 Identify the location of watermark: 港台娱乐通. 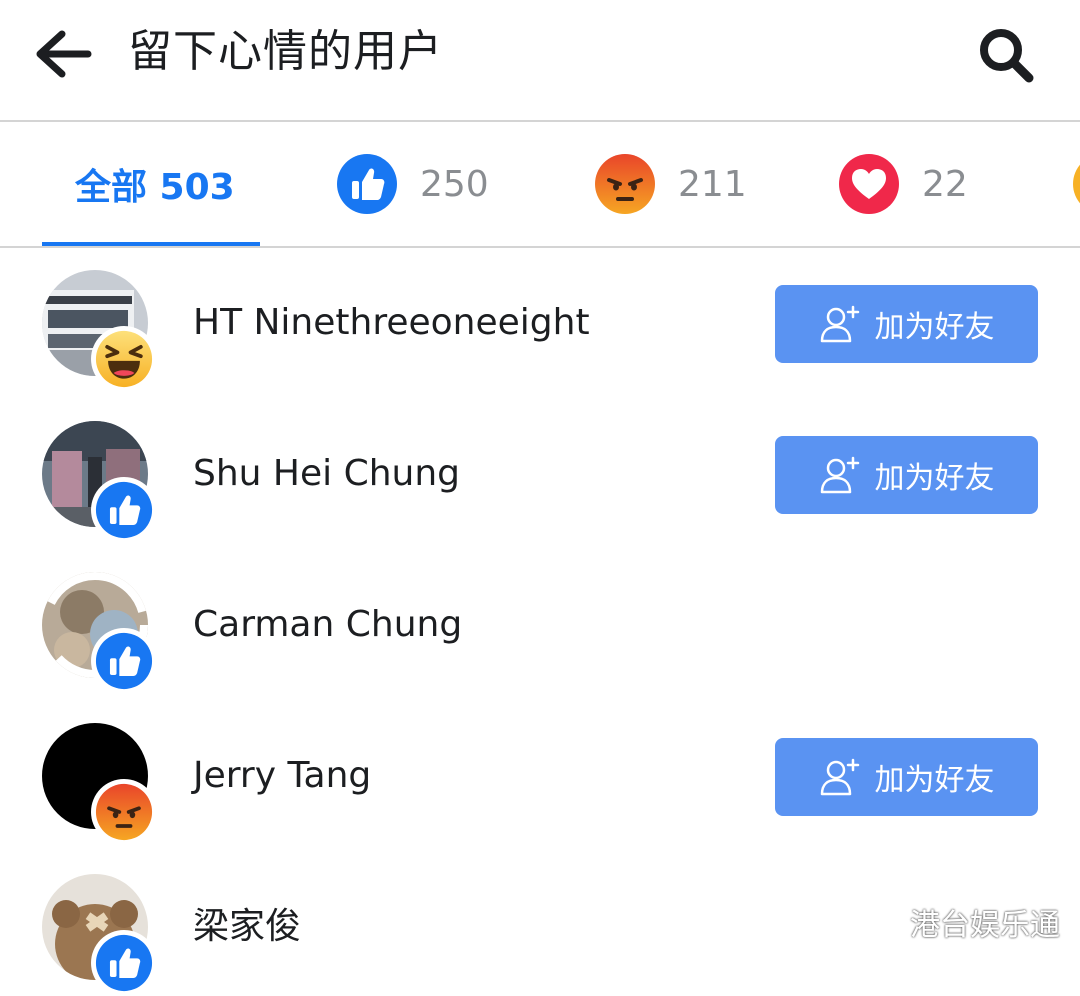
(985, 925).